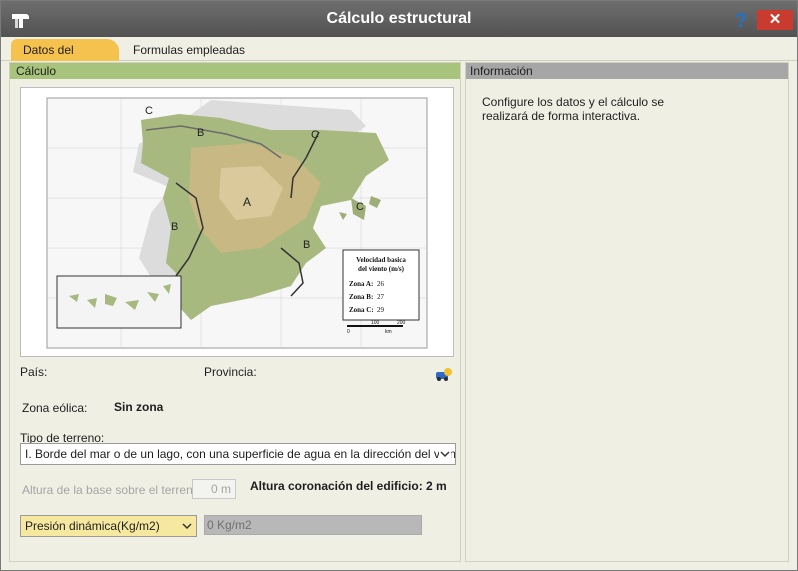 This screenshot has width=798, height=571. Describe the element at coordinates (388, 332) in the screenshot. I see `map-scale-unit: km` at that location.